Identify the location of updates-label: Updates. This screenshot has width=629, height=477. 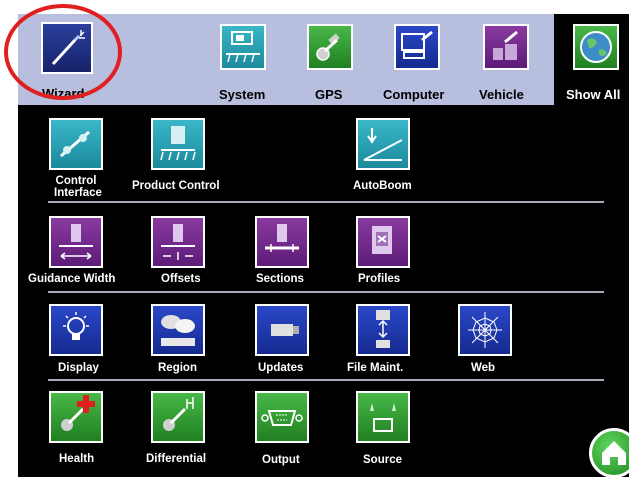
(281, 368).